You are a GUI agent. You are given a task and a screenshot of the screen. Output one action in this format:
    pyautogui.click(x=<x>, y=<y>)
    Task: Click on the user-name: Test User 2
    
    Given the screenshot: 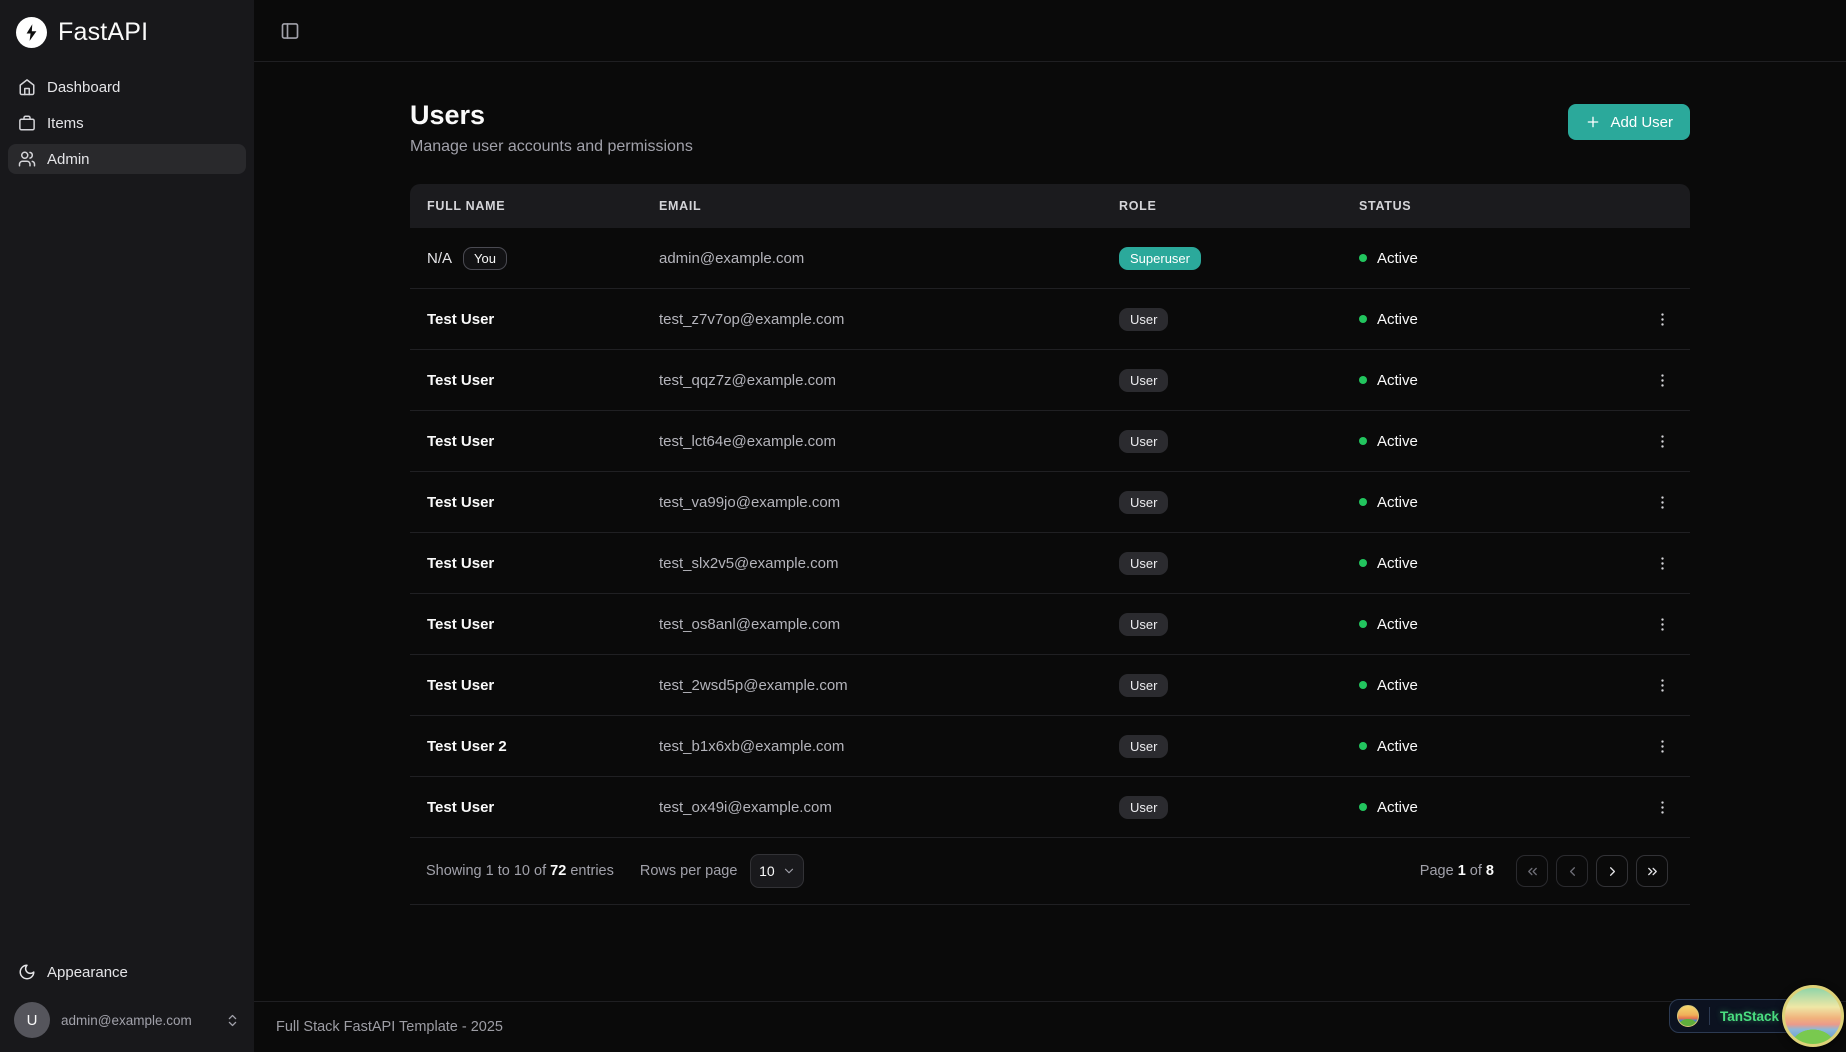 What is the action you would take?
    pyautogui.click(x=467, y=746)
    